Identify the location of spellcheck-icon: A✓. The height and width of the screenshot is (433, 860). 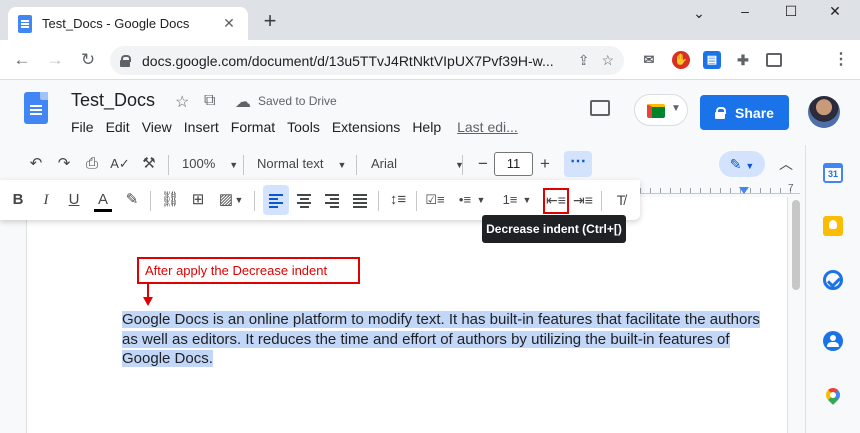
(120, 164).